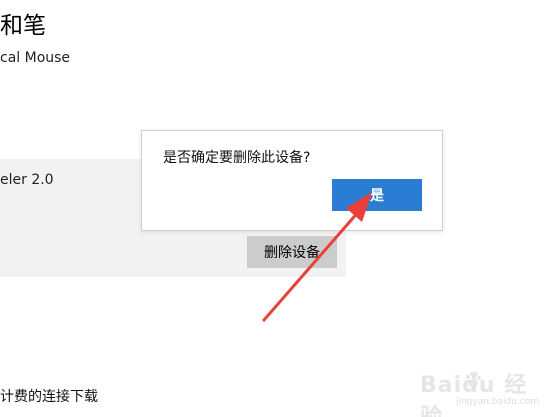  I want to click on watermark-logo: Baidu 经验, so click(474, 395).